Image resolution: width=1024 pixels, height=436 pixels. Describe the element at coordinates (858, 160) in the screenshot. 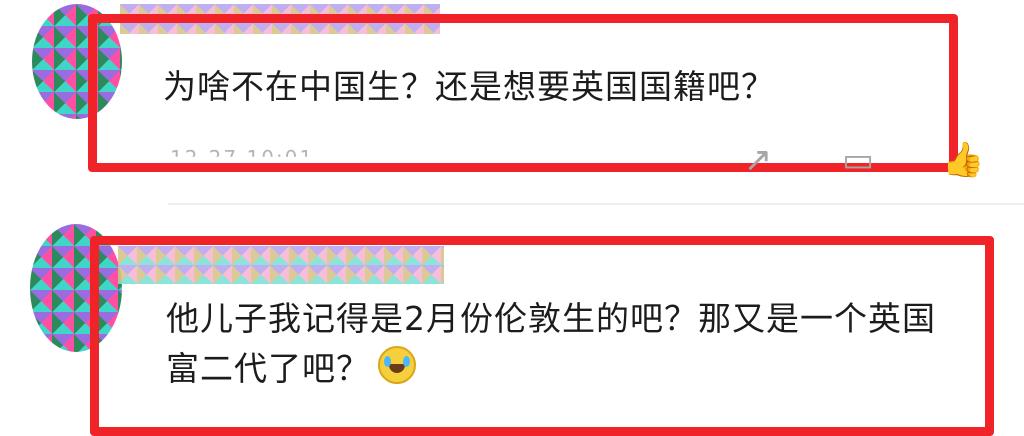

I see `reply-icon: ▭` at that location.